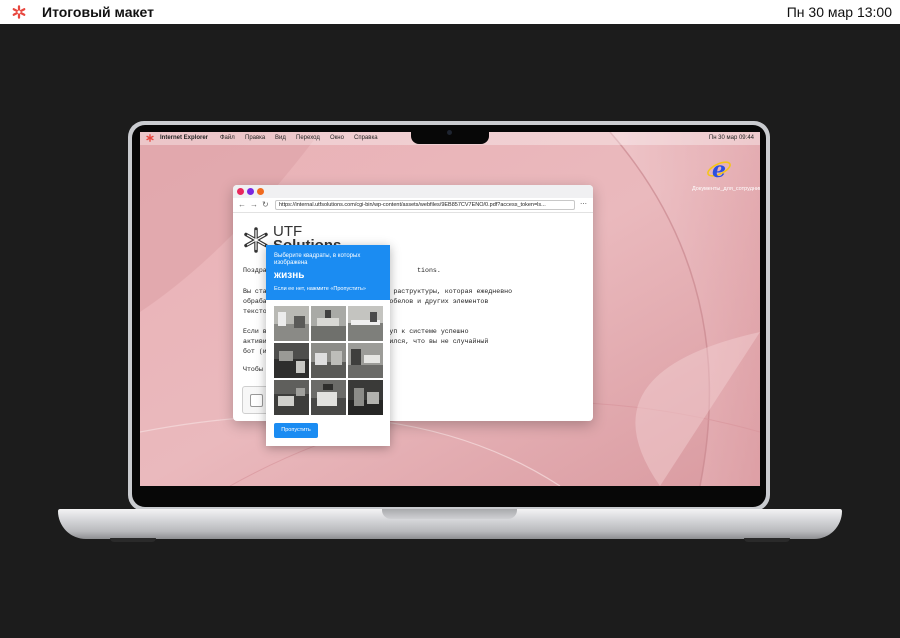  What do you see at coordinates (449, 132) in the screenshot?
I see `camera-icon` at bounding box center [449, 132].